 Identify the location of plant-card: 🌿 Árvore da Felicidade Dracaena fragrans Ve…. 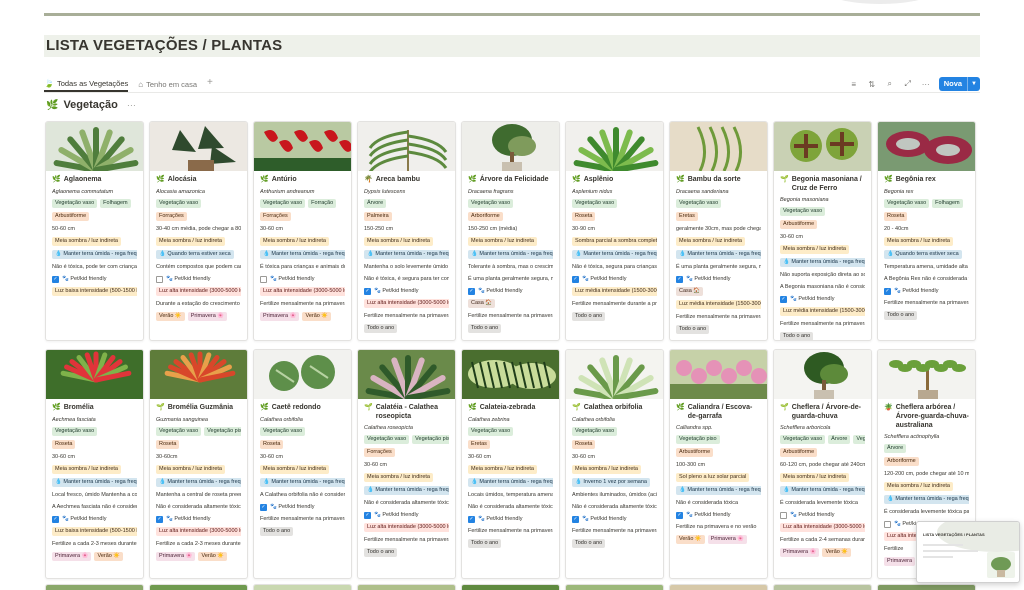
(510, 231).